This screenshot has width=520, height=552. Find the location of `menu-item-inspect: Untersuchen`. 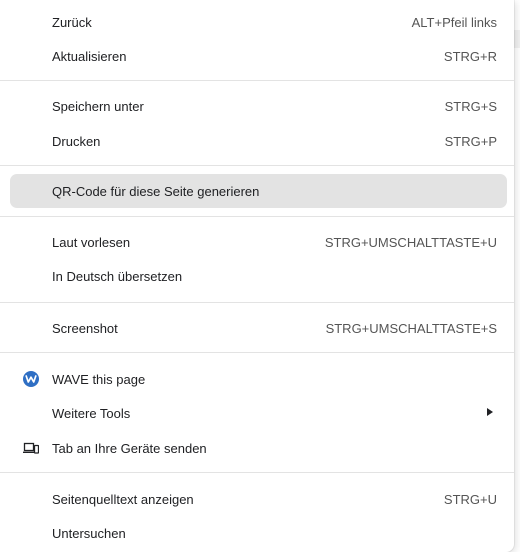

menu-item-inspect: Untersuchen is located at coordinates (258, 533).